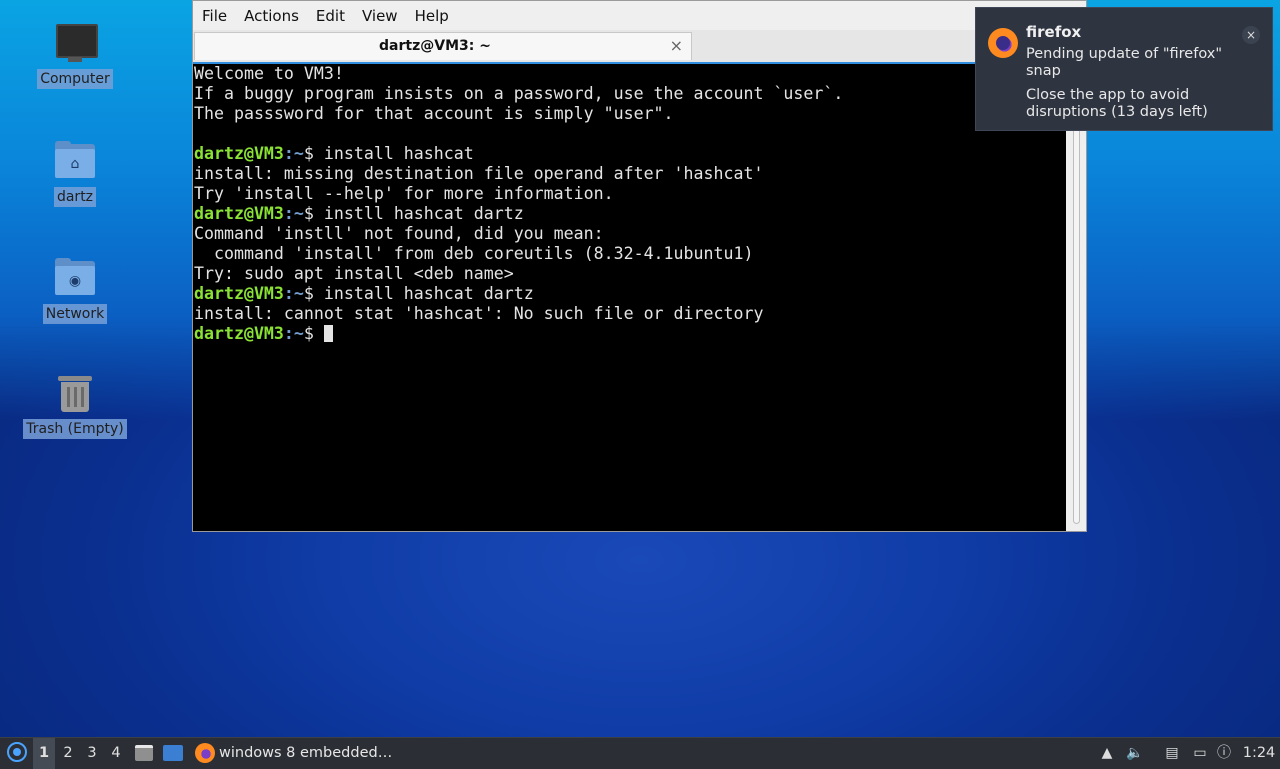  What do you see at coordinates (75, 393) in the screenshot?
I see `trash-icon` at bounding box center [75, 393].